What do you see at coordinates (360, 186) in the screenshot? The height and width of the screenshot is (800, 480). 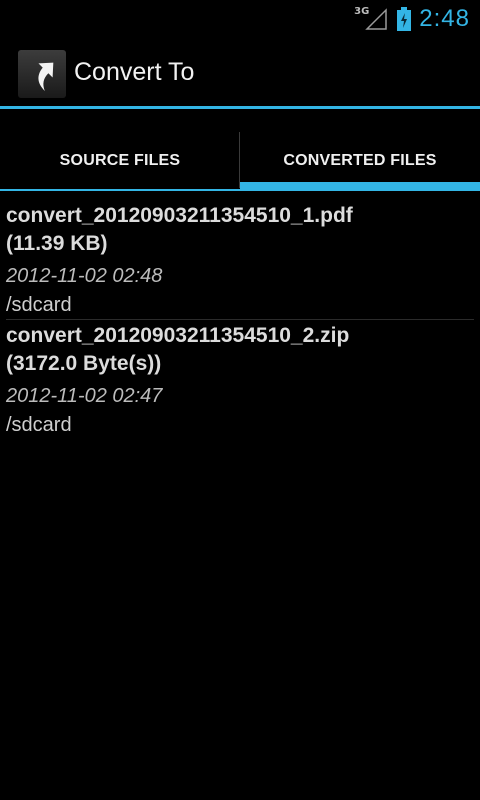 I see `selected-tab-indicator` at bounding box center [360, 186].